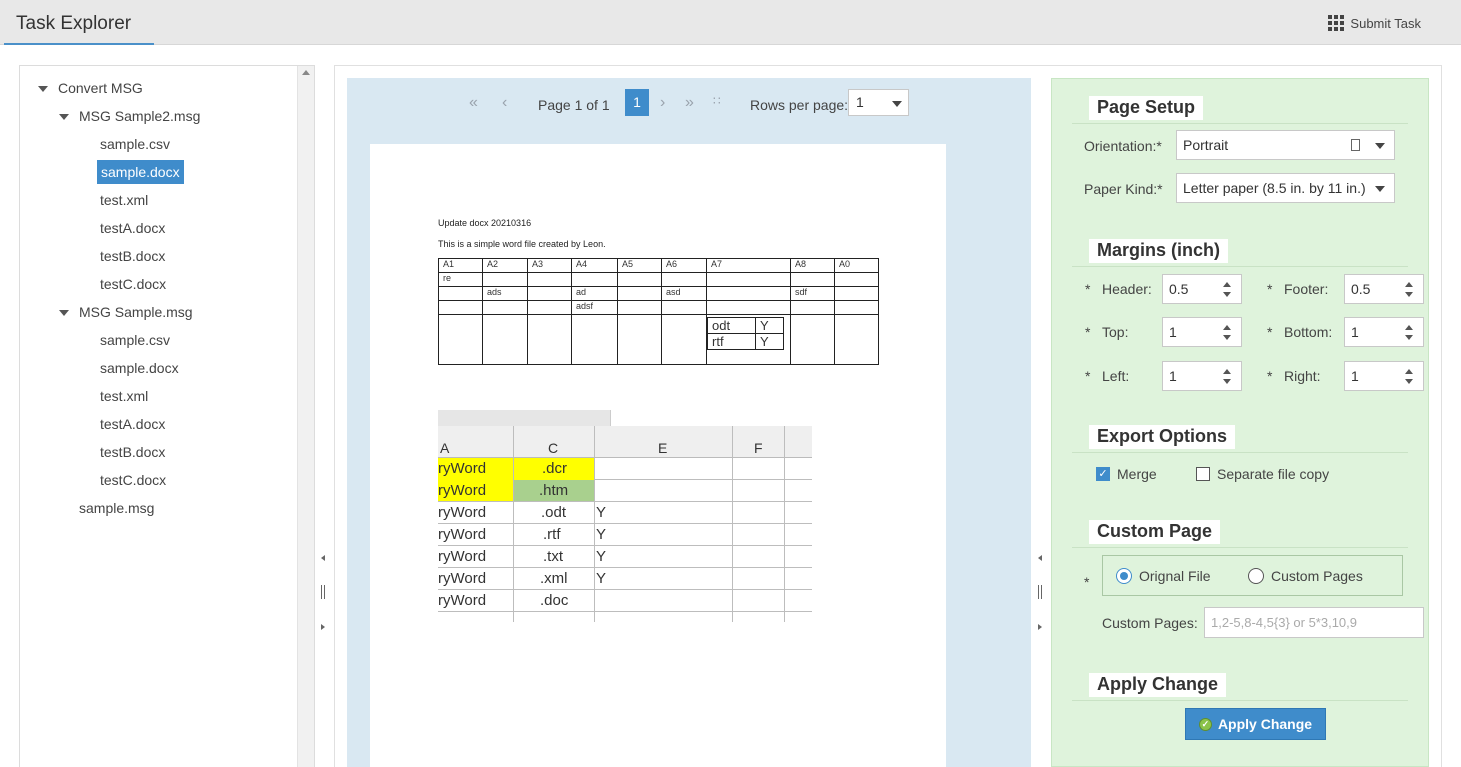  I want to click on right-margin-input: 1, so click(1384, 376).